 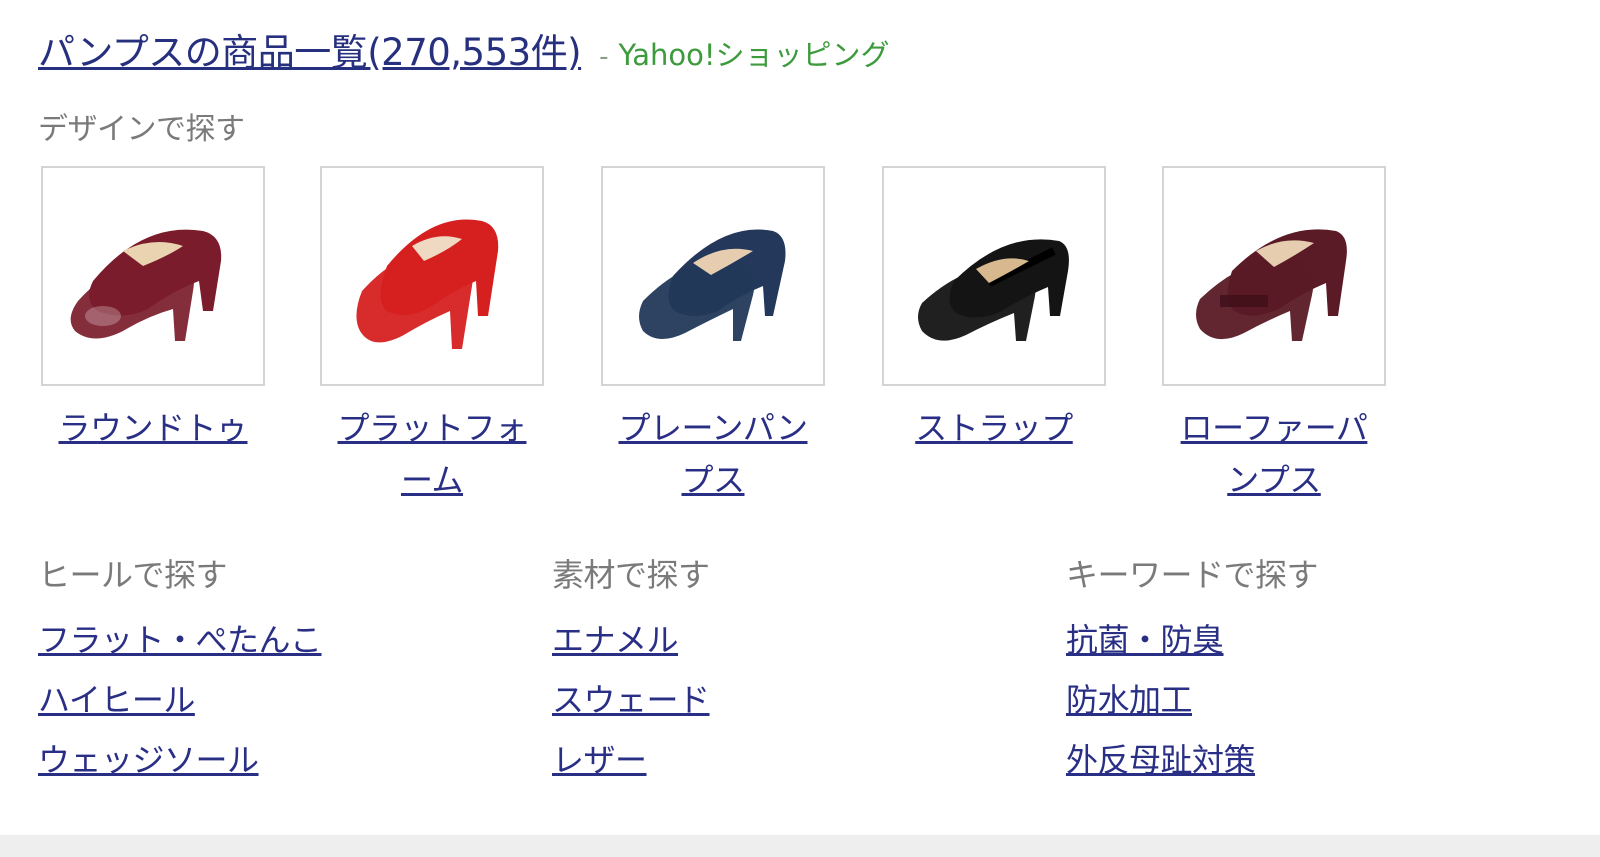 I want to click on design-label-loafer-pumps: ローファーパンプス, so click(x=1274, y=454).